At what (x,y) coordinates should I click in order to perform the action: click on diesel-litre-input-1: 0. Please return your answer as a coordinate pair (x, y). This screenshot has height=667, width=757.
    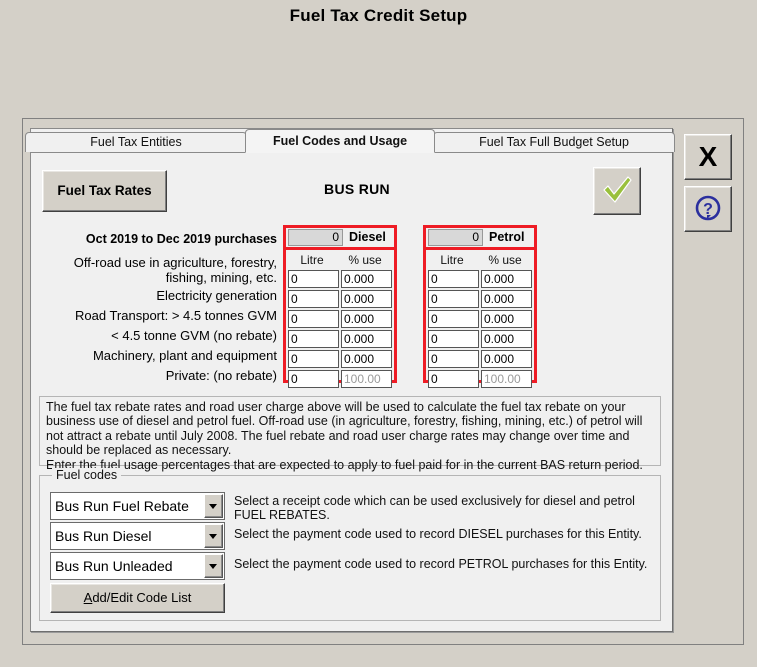
    Looking at the image, I should click on (313, 299).